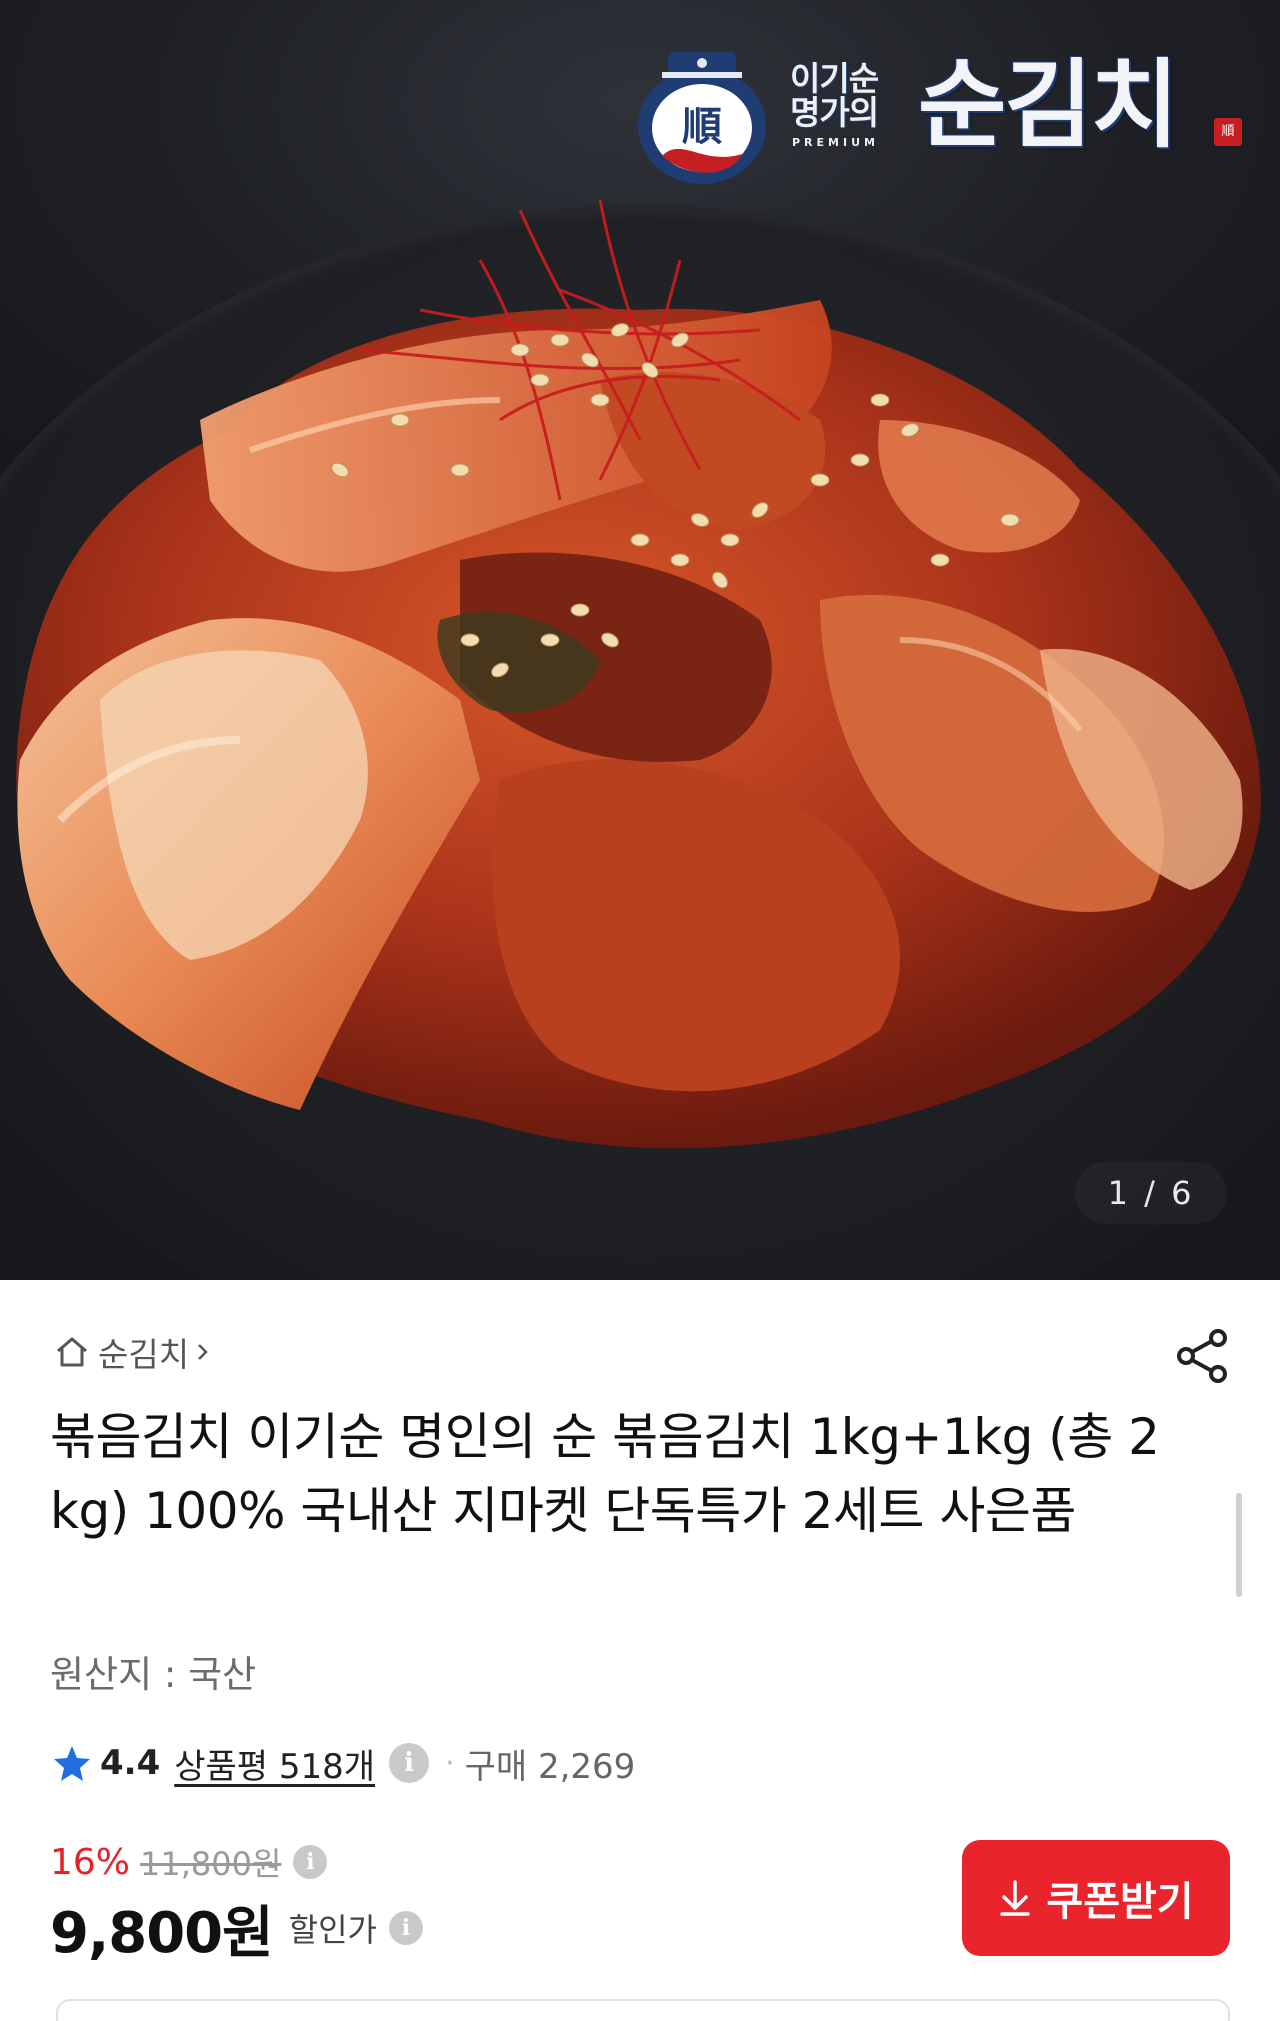 This screenshot has height=2021, width=1280. What do you see at coordinates (90, 1862) in the screenshot?
I see `discount-rate: 16%` at bounding box center [90, 1862].